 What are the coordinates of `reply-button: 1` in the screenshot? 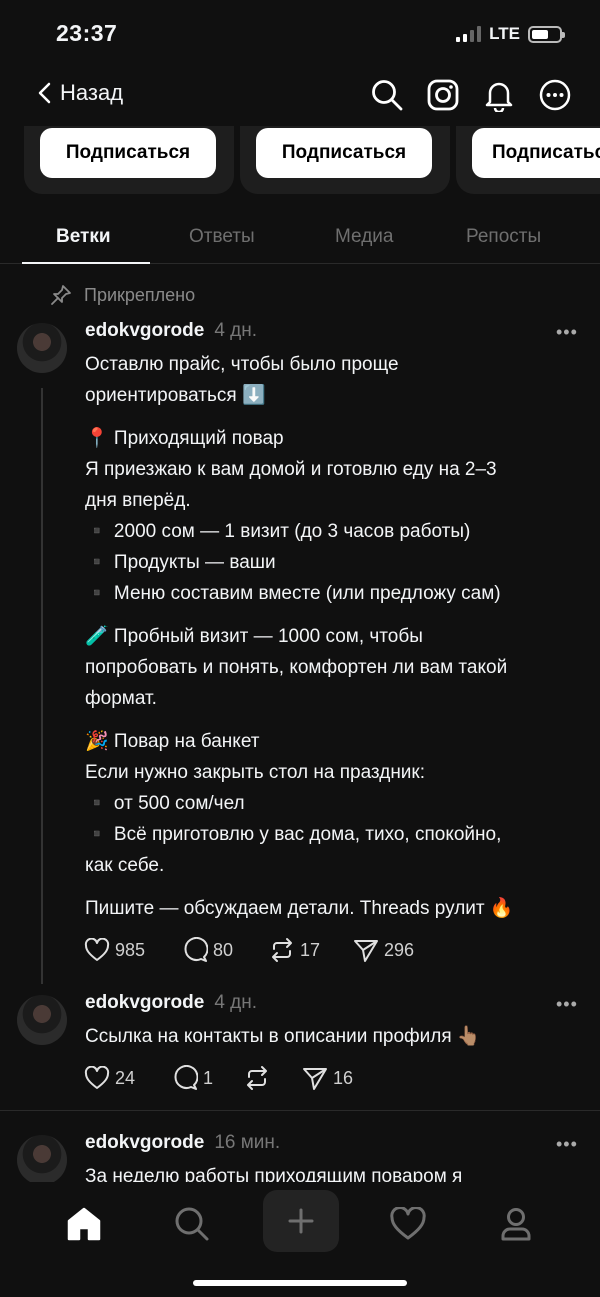 It's located at (208, 1078).